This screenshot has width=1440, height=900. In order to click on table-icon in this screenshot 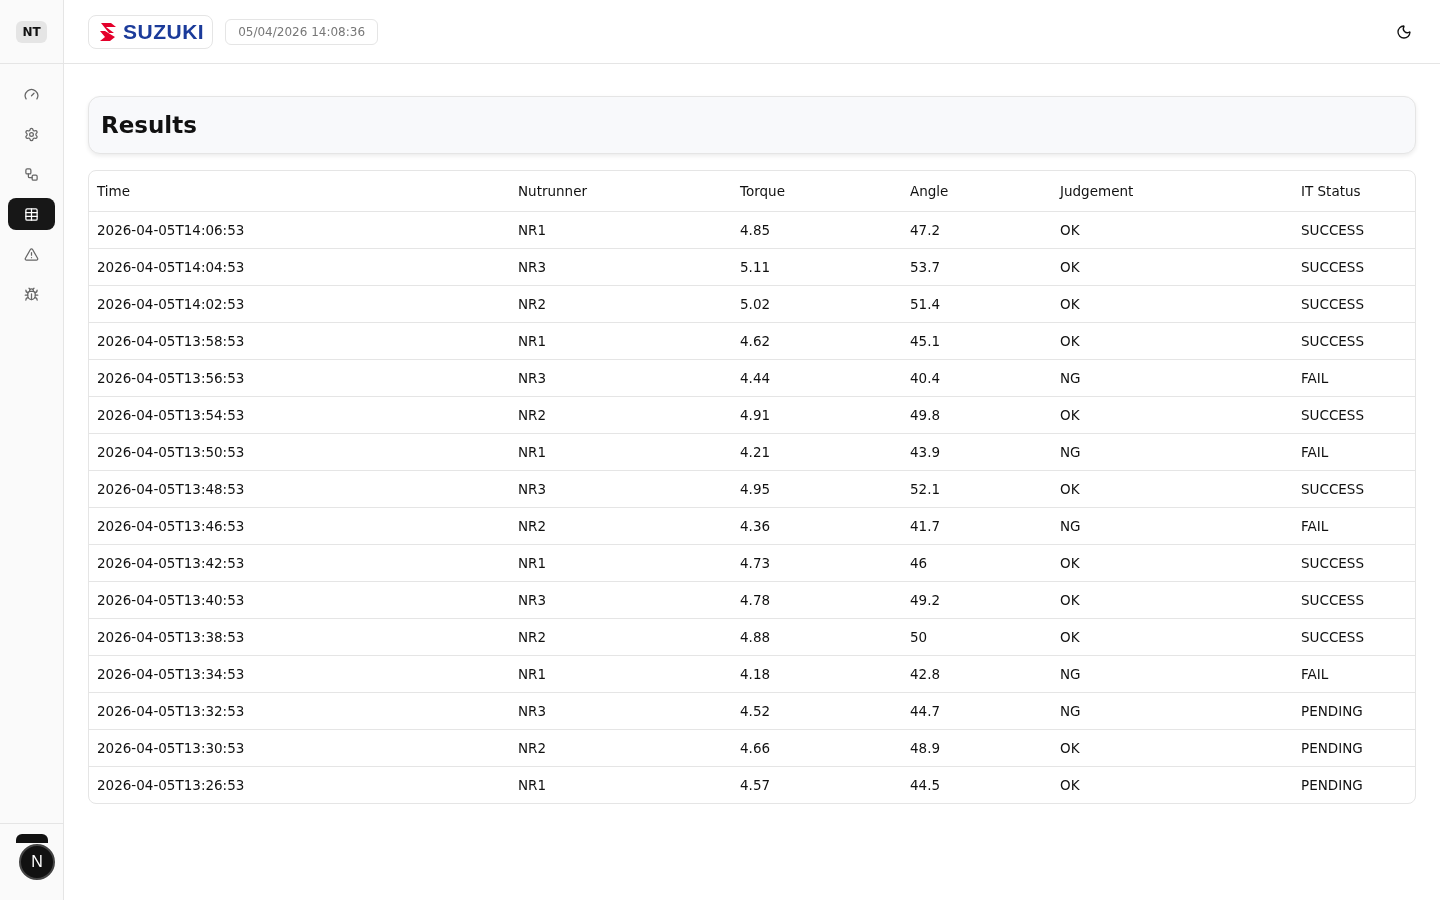, I will do `click(31, 214)`.